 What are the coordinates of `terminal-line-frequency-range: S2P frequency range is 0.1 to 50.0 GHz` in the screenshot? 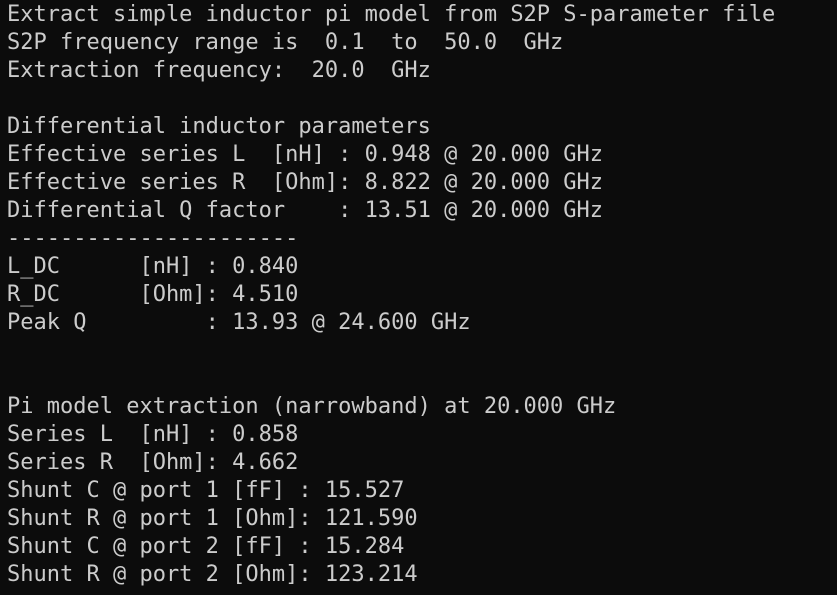 It's located at (285, 42).